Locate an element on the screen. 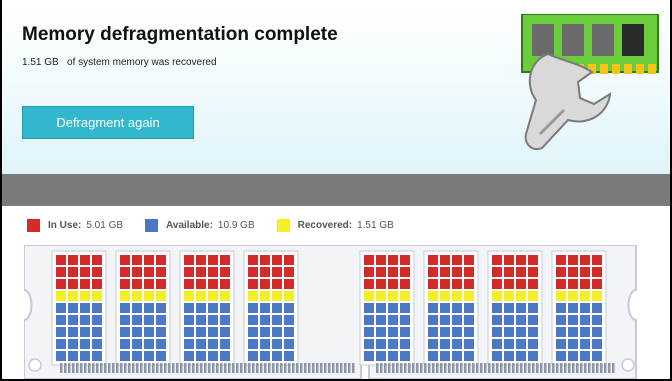 The width and height of the screenshot is (672, 381). available-swatch is located at coordinates (152, 225).